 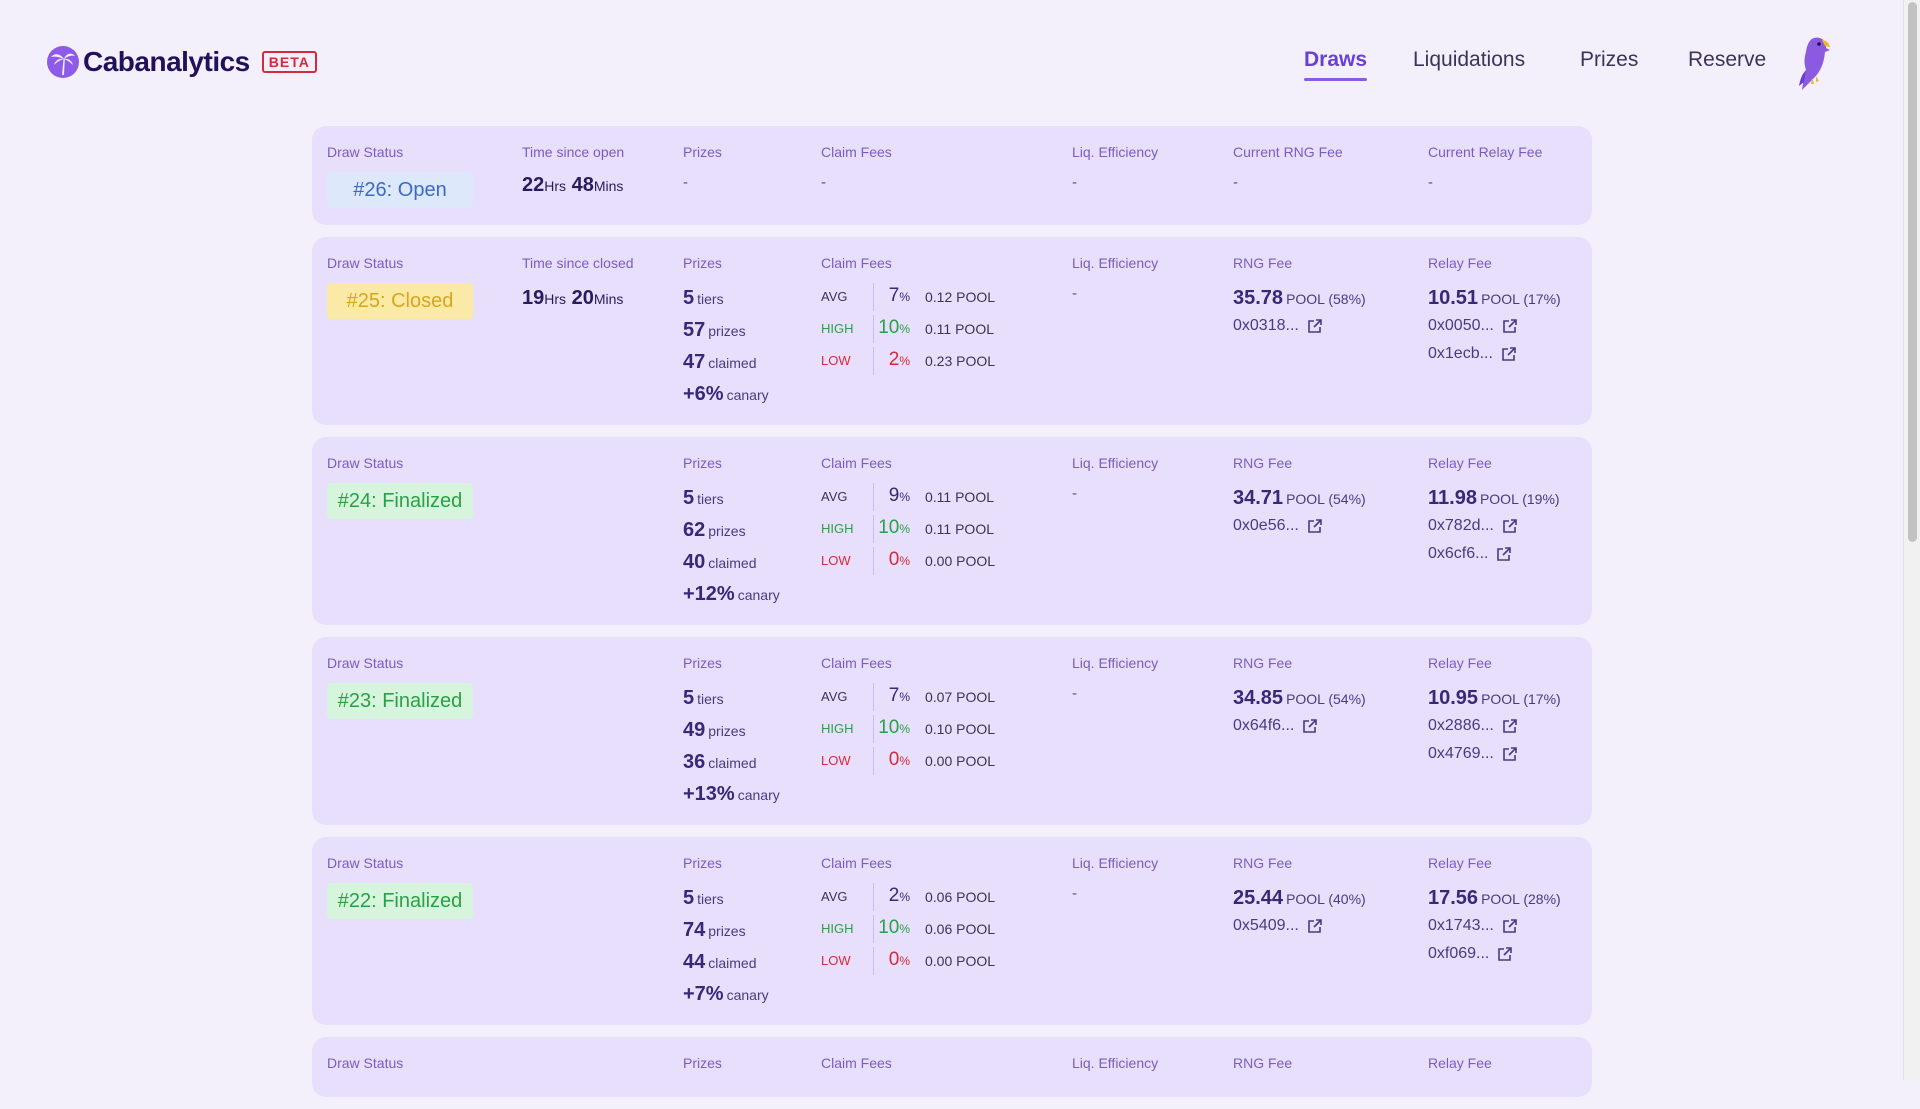 I want to click on logo: Cabanalytics BETA, so click(x=182, y=62).